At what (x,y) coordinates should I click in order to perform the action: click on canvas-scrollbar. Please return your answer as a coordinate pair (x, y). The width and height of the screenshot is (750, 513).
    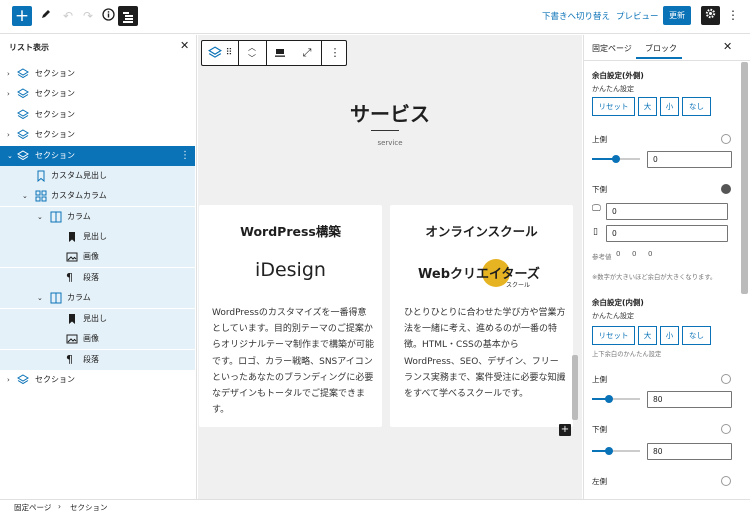
    Looking at the image, I should click on (575, 387).